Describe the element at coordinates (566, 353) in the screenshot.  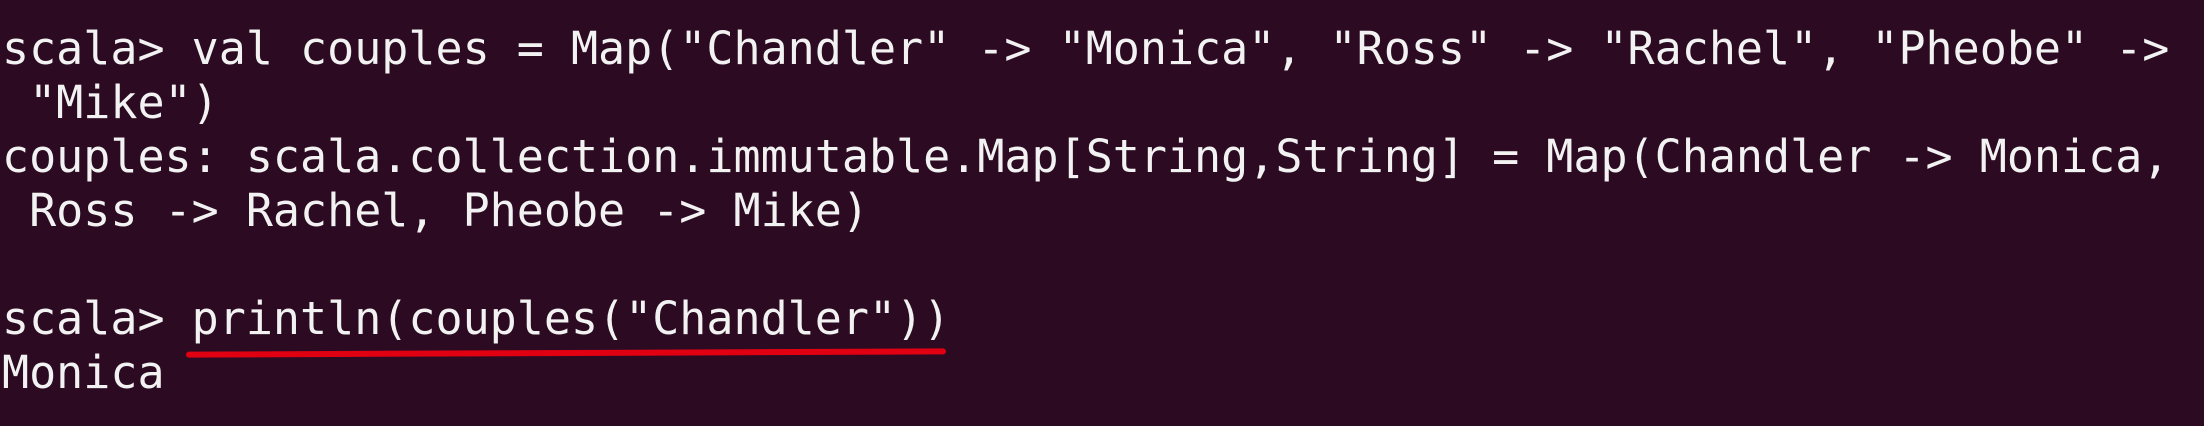
I see `highlight-underline` at that location.